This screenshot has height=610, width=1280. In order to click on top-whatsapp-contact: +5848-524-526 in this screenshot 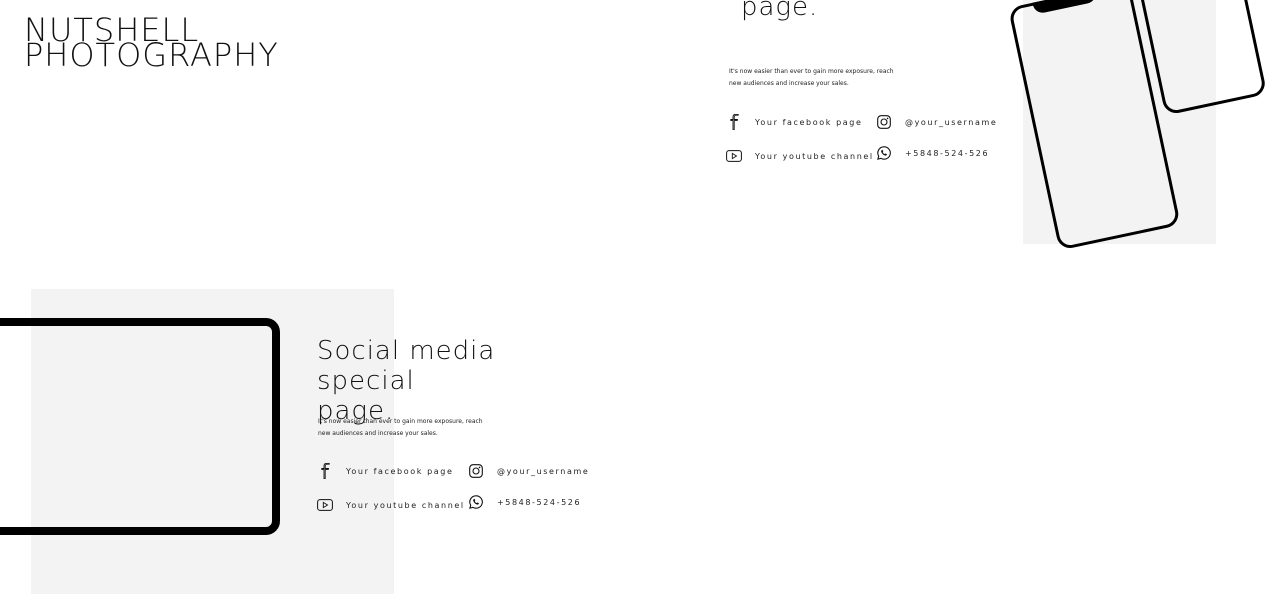, I will do `click(932, 153)`.